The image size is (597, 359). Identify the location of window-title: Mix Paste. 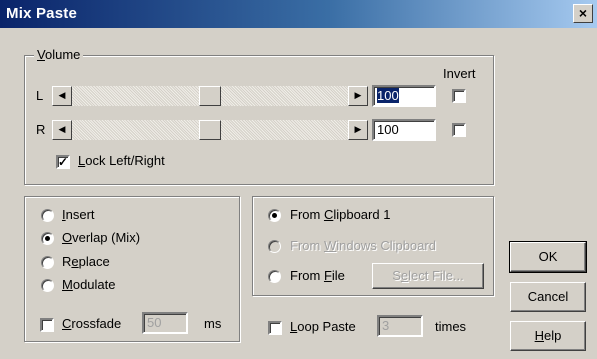
(41, 13).